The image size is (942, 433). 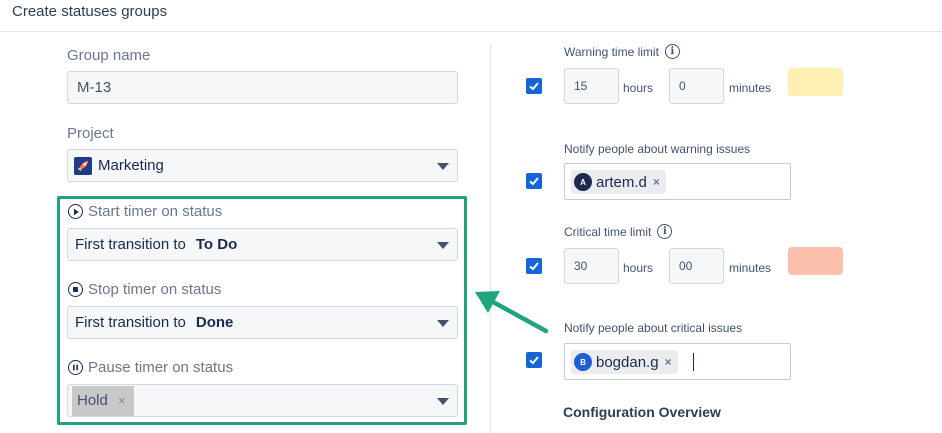 I want to click on critical-minutes-unit: minutes, so click(x=750, y=268).